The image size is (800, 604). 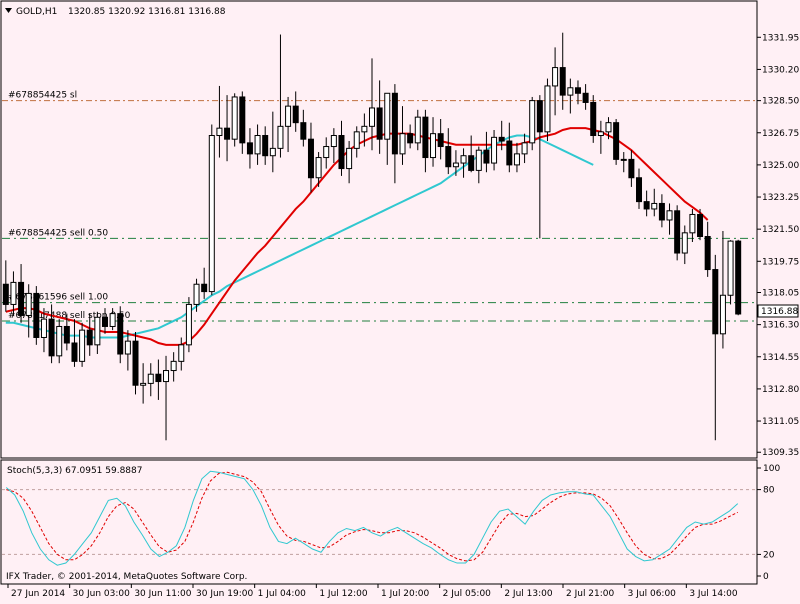 I want to click on stoch-readout: Stoch(5,3,3) 67.0951 59.8887, so click(x=74, y=471).